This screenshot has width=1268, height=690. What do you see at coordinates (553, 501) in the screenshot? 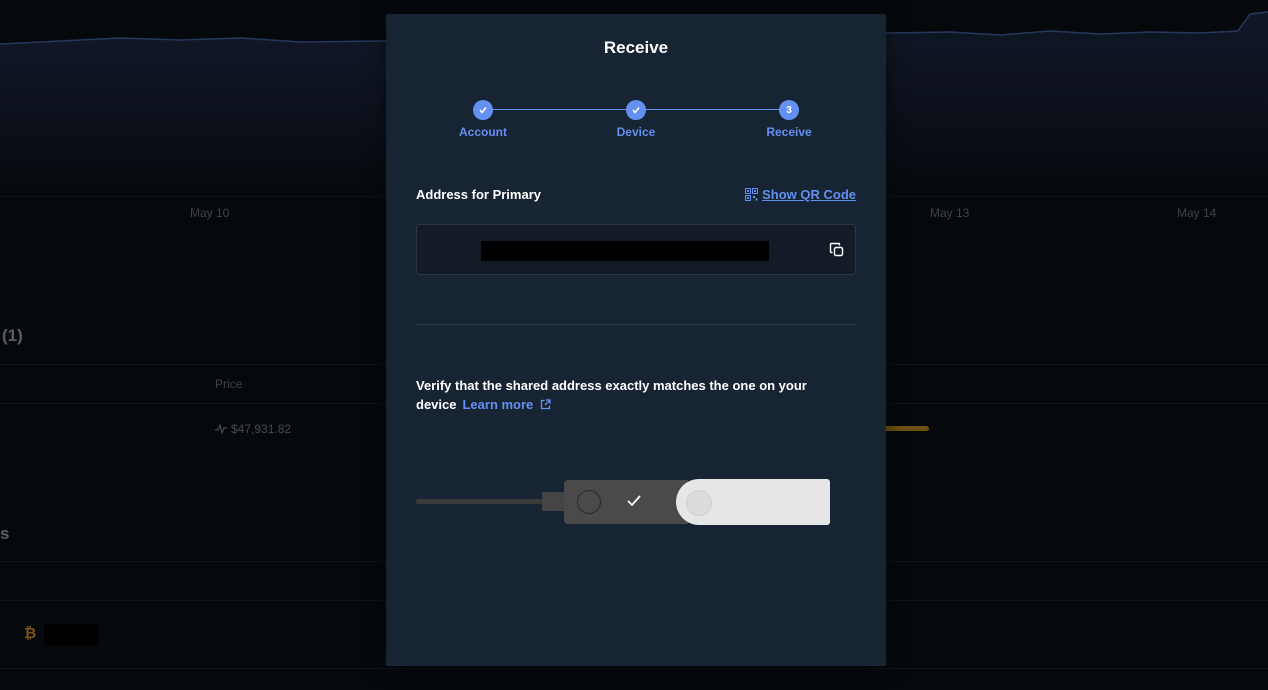
I see `usb-plug` at bounding box center [553, 501].